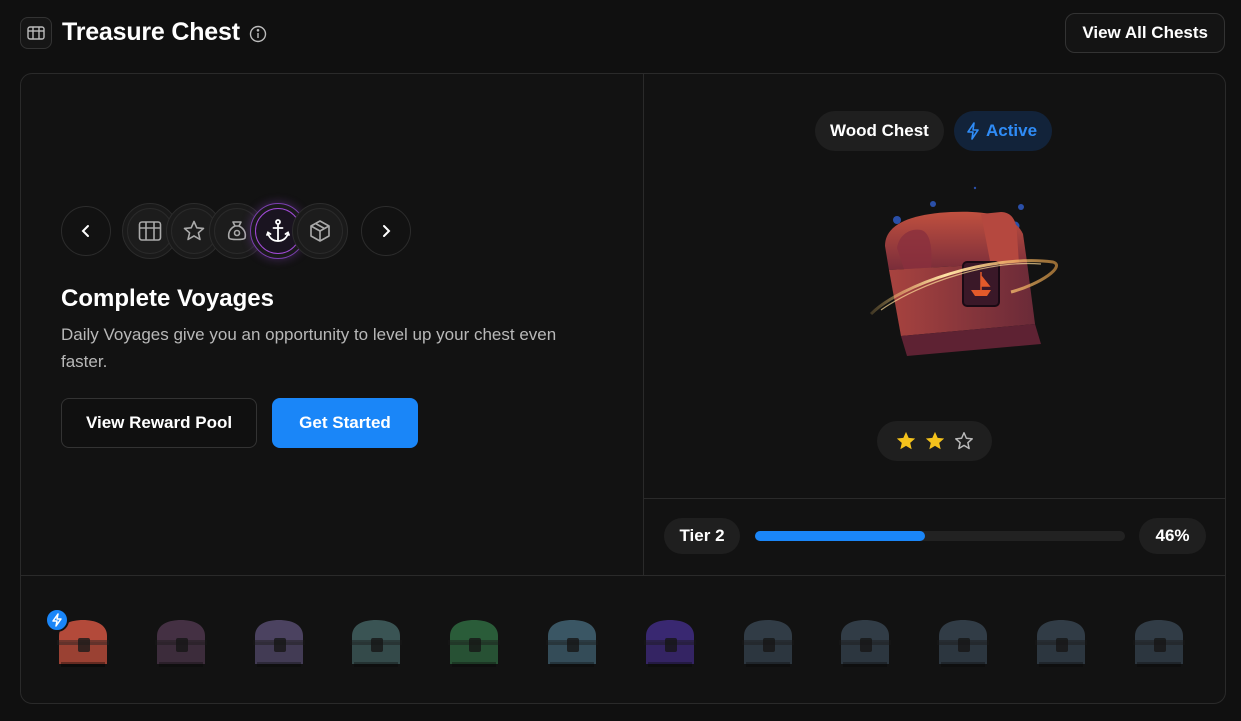 This screenshot has height=721, width=1241. Describe the element at coordinates (159, 423) in the screenshot. I see `view-reward-pool-button: View Reward Pool` at that location.